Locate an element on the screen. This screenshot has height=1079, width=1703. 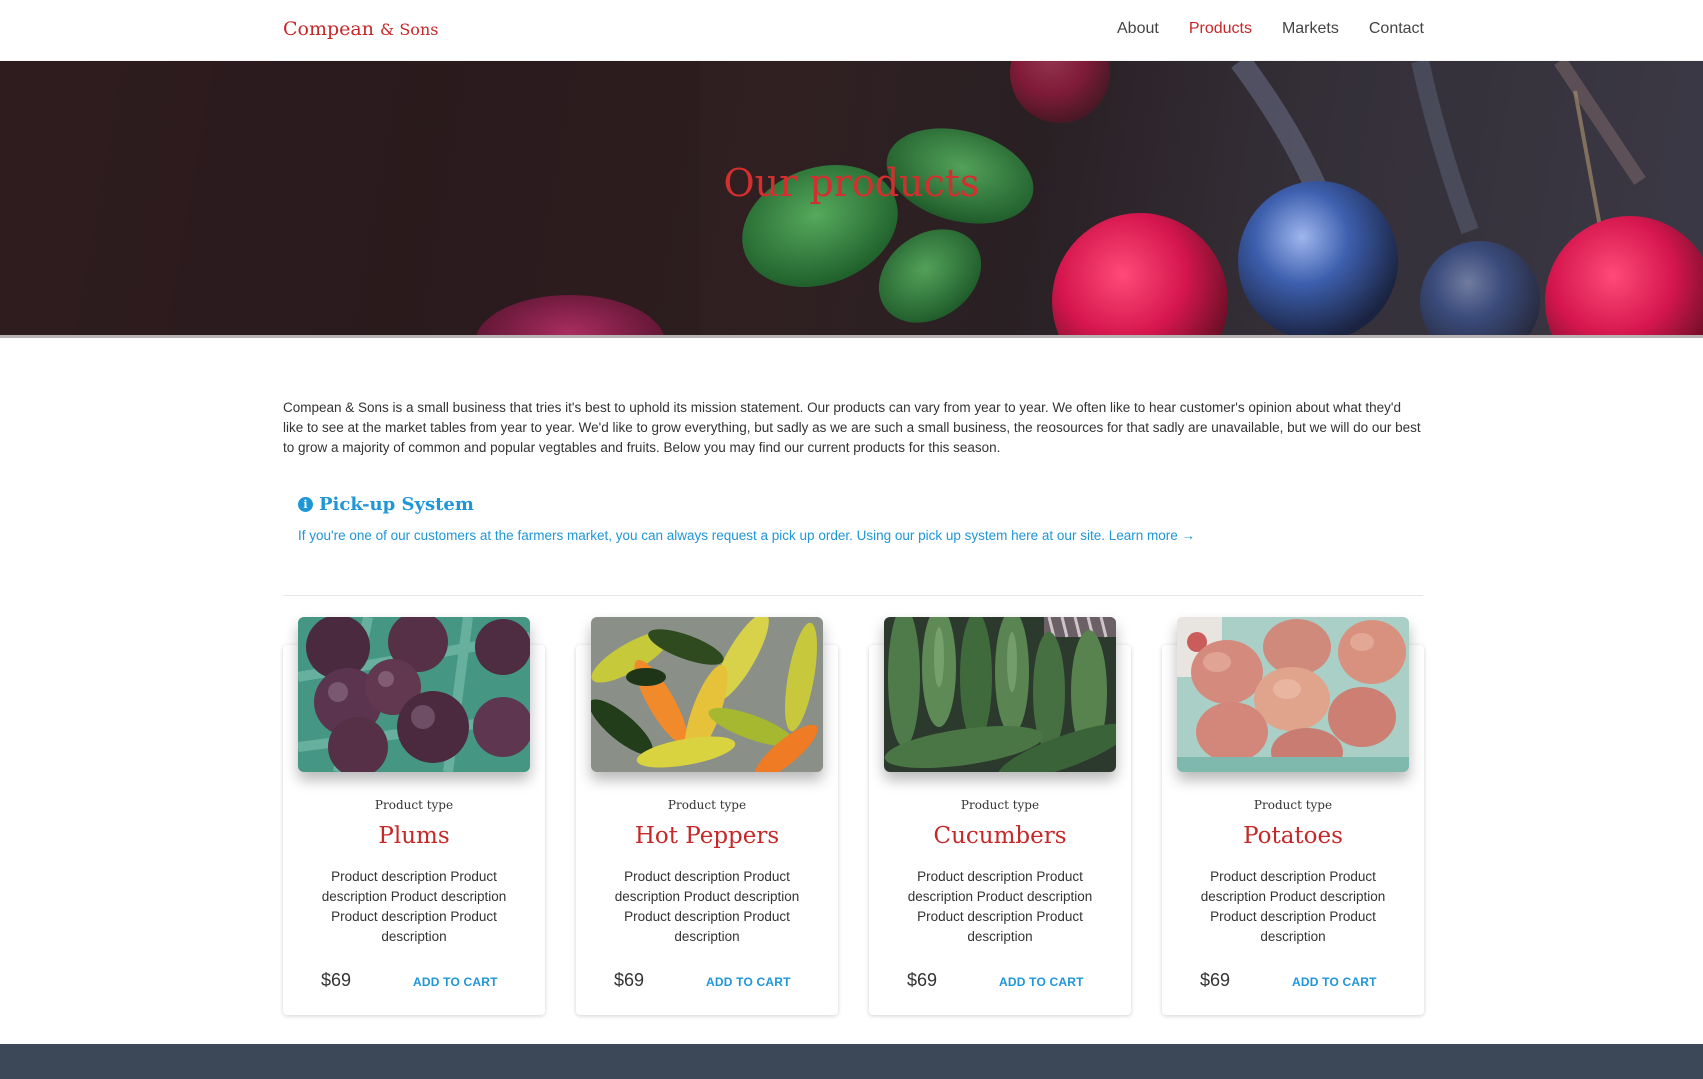
product-name: Hot Peppers is located at coordinates (707, 836).